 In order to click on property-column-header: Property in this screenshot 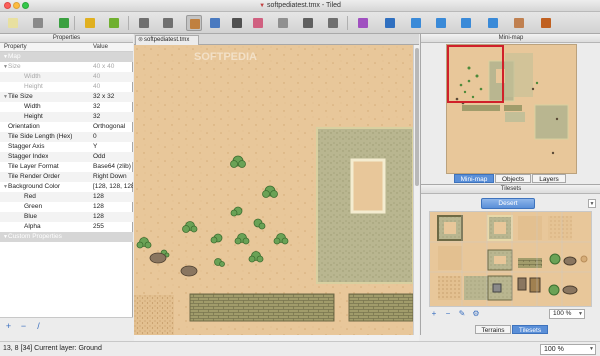, I will do `click(15, 47)`.